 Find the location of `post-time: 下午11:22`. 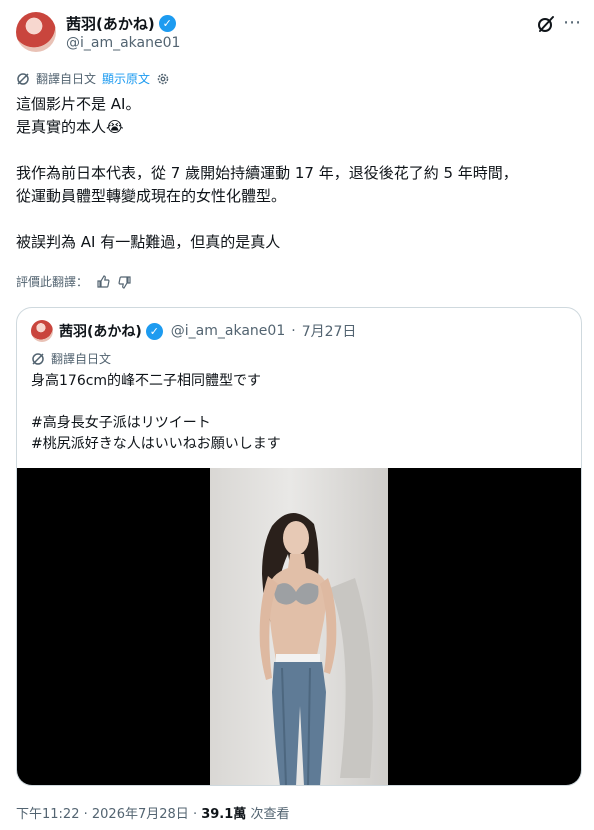

post-time: 下午11:22 is located at coordinates (47, 814).